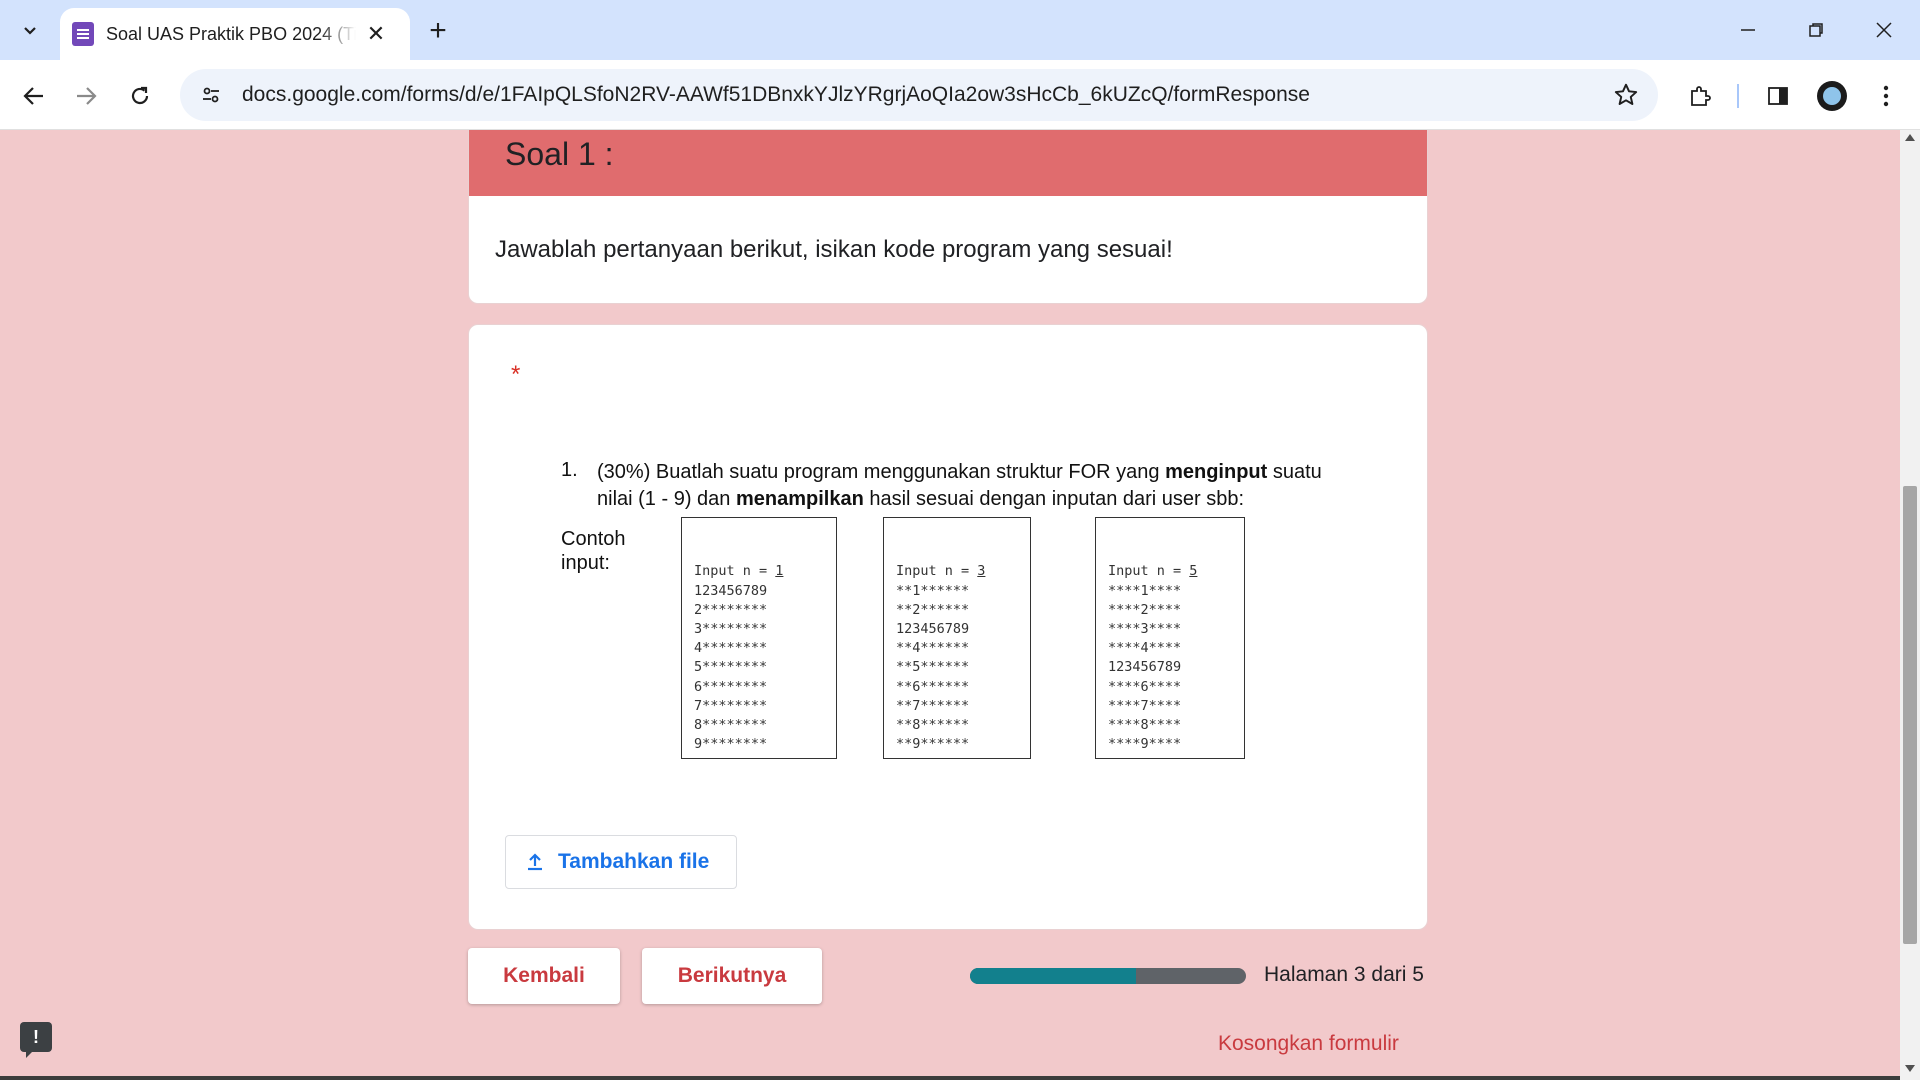  What do you see at coordinates (799, 499) in the screenshot?
I see `question-text-bold: menampilkan` at bounding box center [799, 499].